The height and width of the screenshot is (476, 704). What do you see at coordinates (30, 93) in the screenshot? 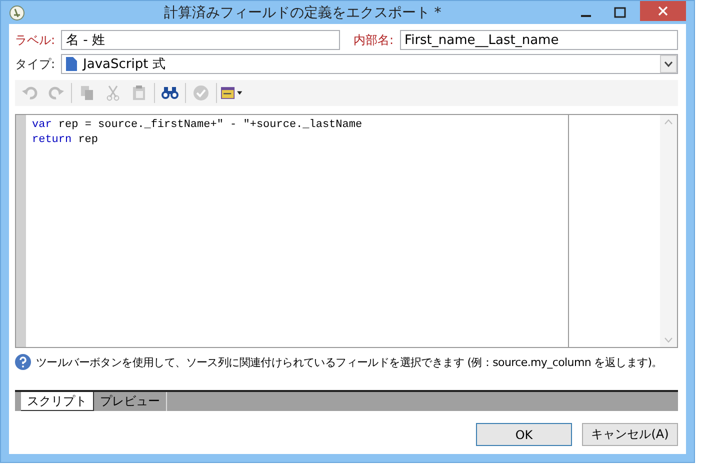
I see `undo-icon` at bounding box center [30, 93].